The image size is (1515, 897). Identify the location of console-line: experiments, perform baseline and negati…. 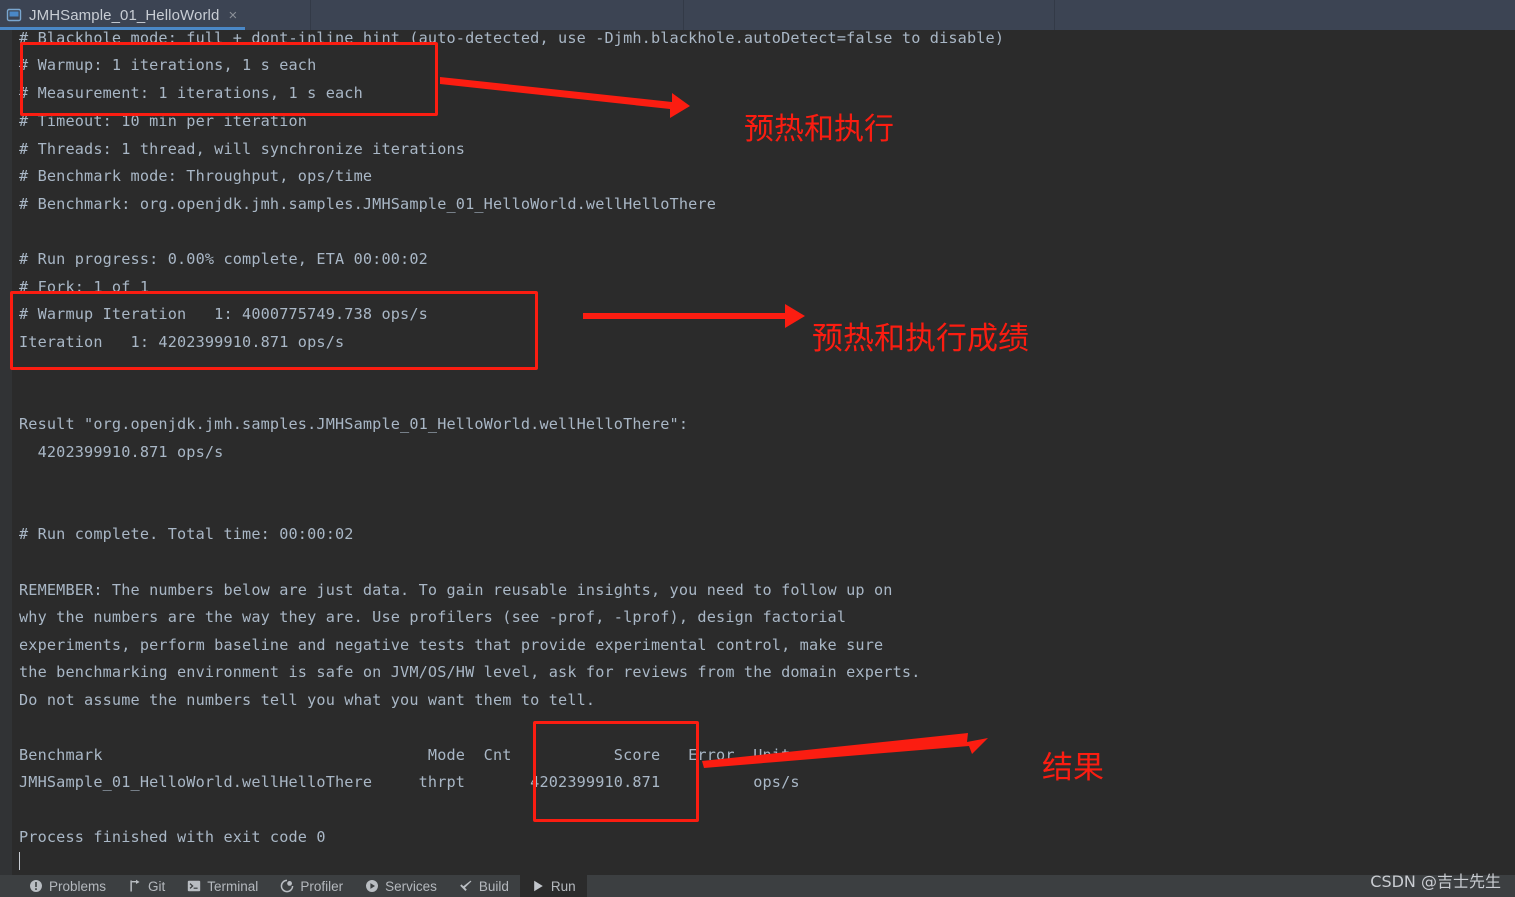
(451, 645).